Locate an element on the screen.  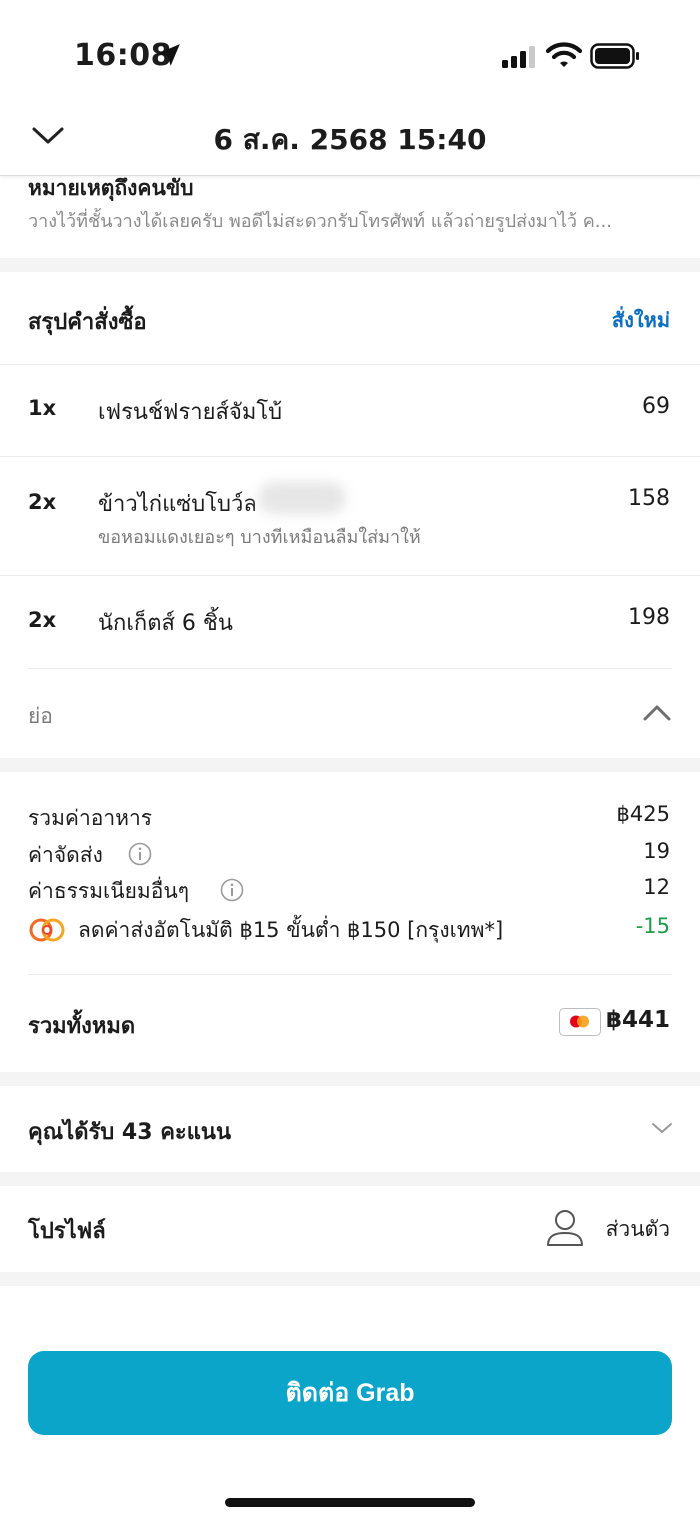
profile-label: โปรไฟล์ is located at coordinates (67, 1231).